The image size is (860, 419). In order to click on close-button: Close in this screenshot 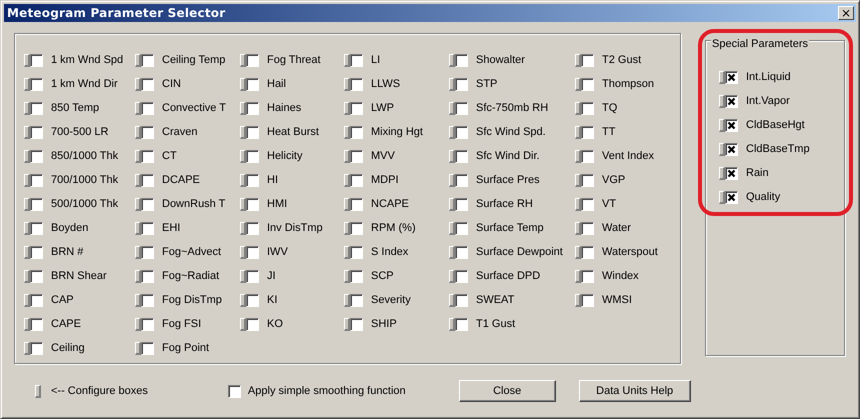, I will do `click(507, 391)`.